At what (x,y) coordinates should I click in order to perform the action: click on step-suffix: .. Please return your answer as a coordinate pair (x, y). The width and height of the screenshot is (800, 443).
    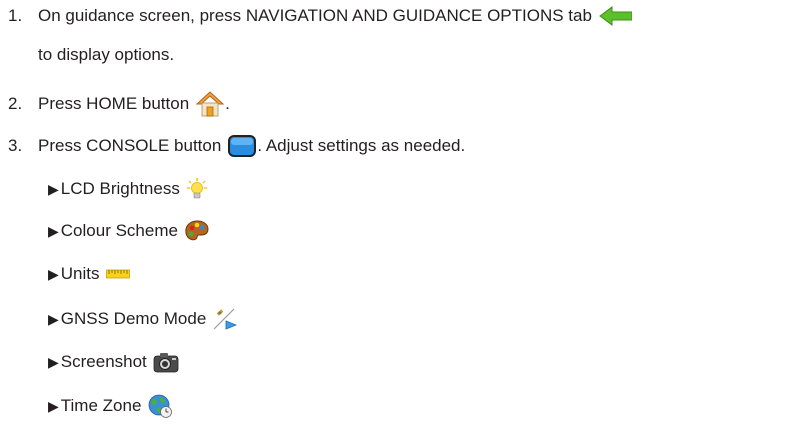
    Looking at the image, I should click on (227, 103).